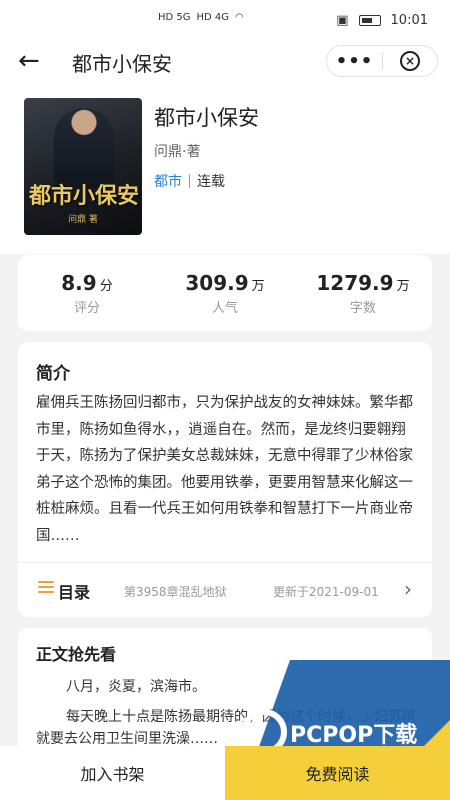 The height and width of the screenshot is (800, 450). I want to click on stat-value: 8.9, so click(79, 283).